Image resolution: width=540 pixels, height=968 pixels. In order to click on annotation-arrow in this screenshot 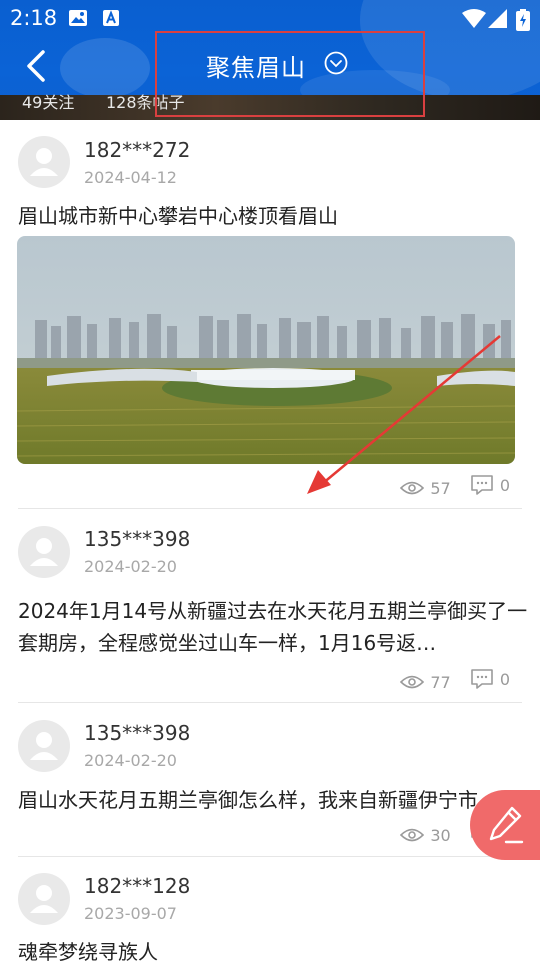, I will do `click(404, 414)`.